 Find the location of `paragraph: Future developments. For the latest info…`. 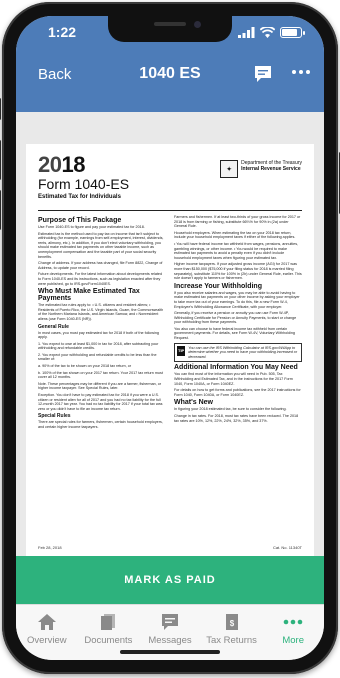

paragraph: Future developments. For the latest info… is located at coordinates (100, 279).